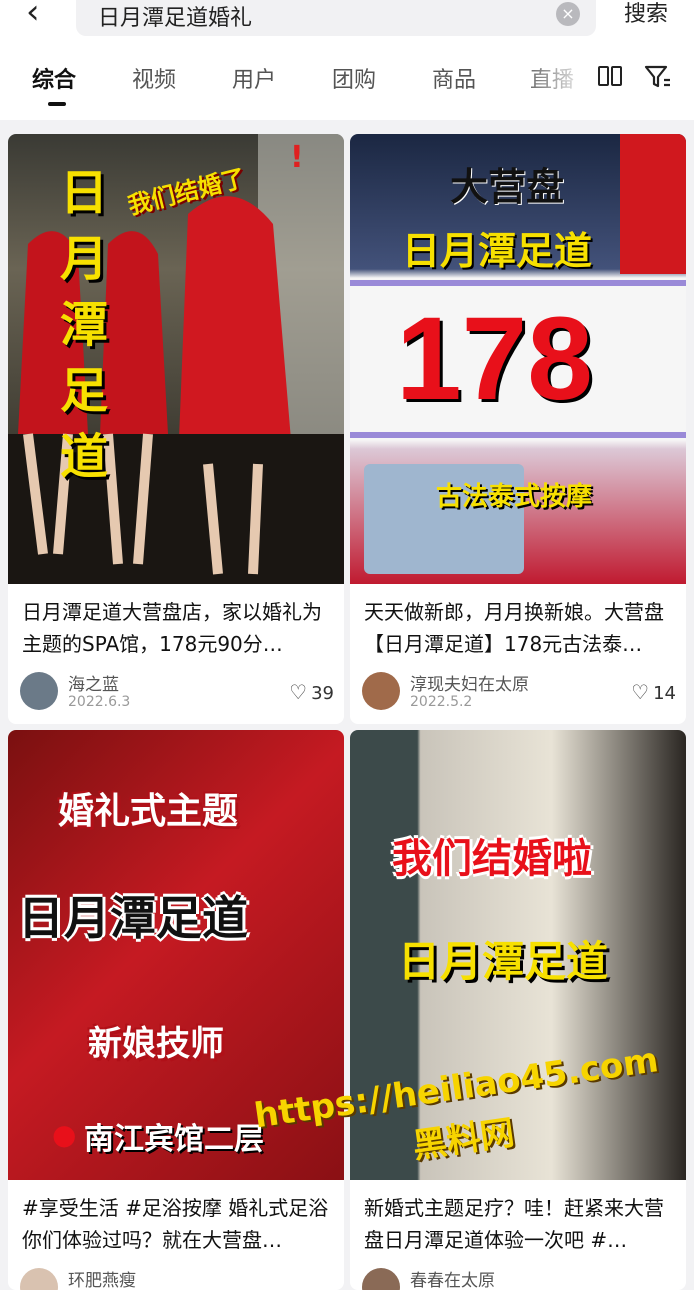 This screenshot has height=1290, width=694. What do you see at coordinates (311, 692) in the screenshot?
I see `like-count: ♡ 39` at bounding box center [311, 692].